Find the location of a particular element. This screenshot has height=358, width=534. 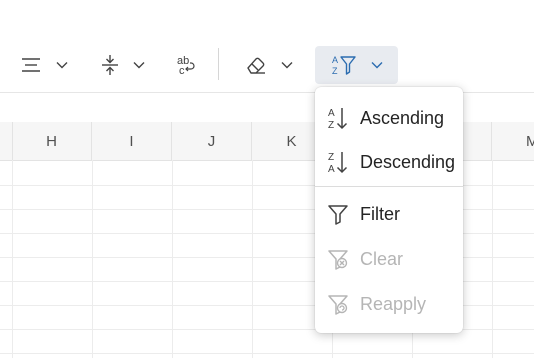

menu-item-filter: Filter is located at coordinates (389, 214).